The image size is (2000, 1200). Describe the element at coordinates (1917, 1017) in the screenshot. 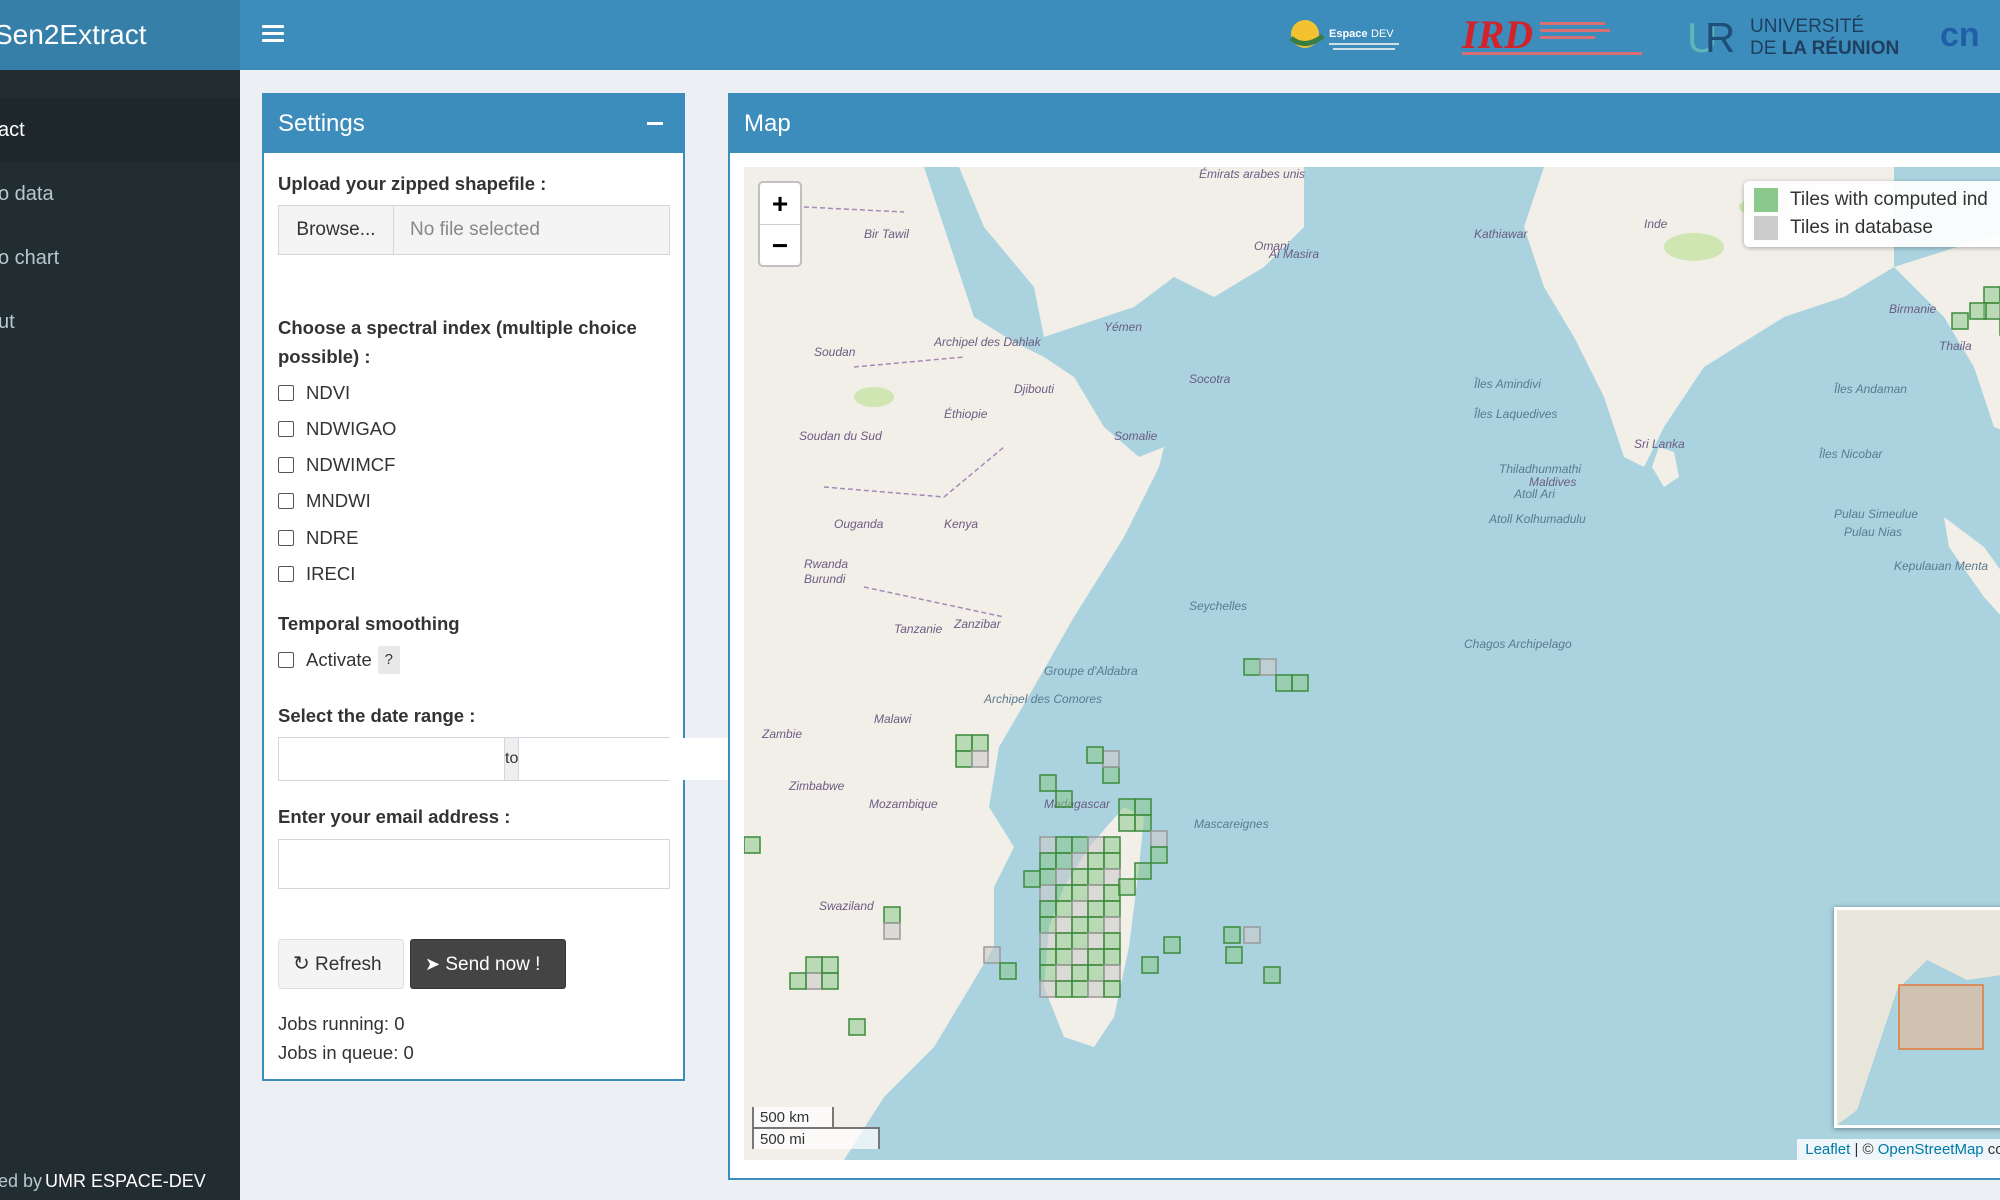

I see `minimap` at that location.